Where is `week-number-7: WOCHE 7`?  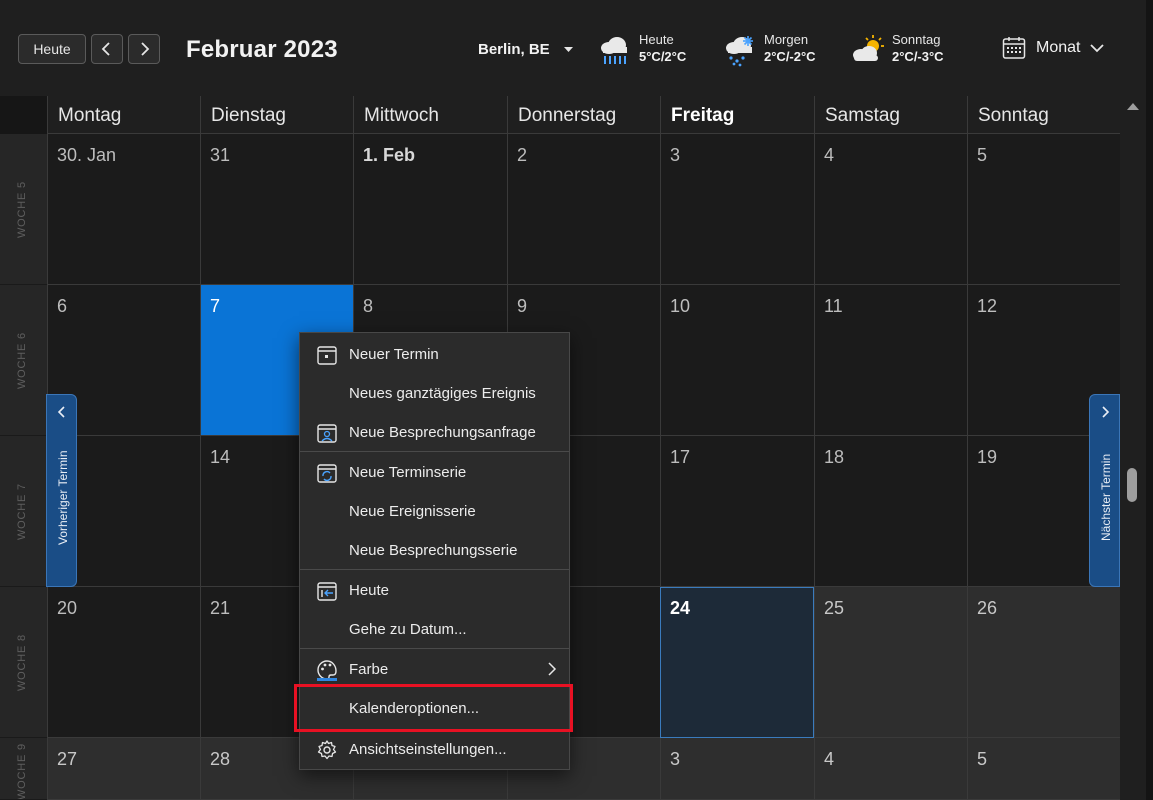 week-number-7: WOCHE 7 is located at coordinates (23, 511).